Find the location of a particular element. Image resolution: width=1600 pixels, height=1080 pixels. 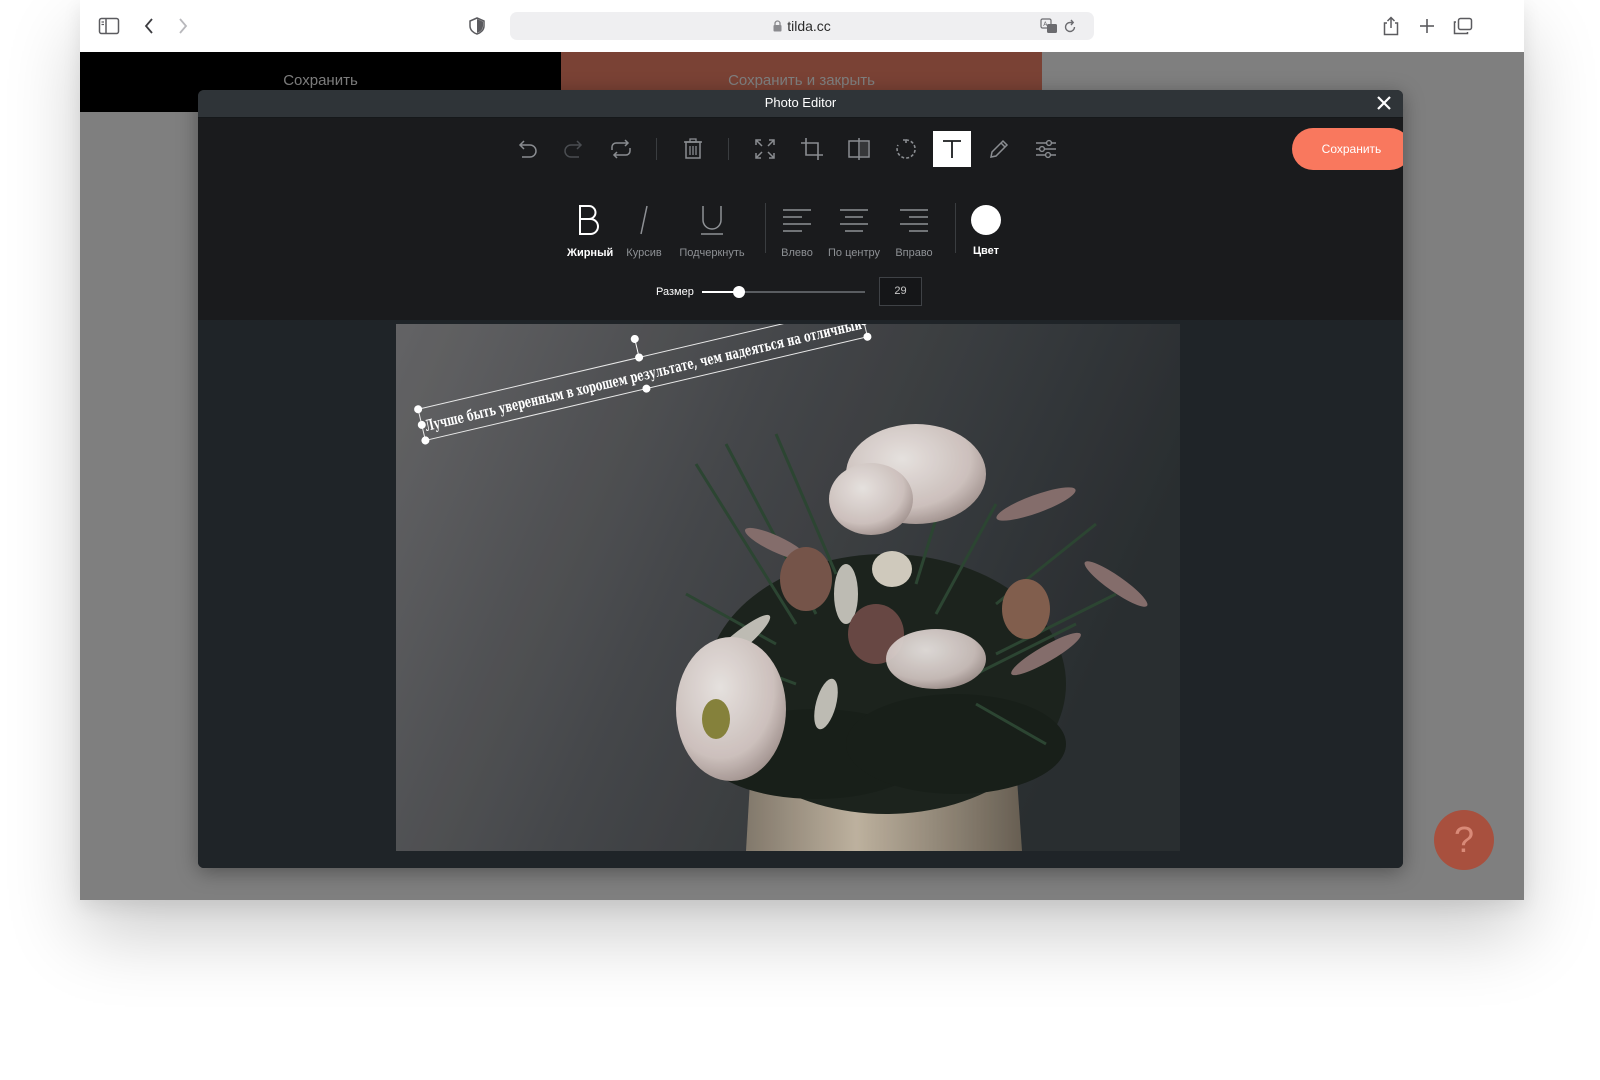

bold-button: Жирный is located at coordinates (590, 220).